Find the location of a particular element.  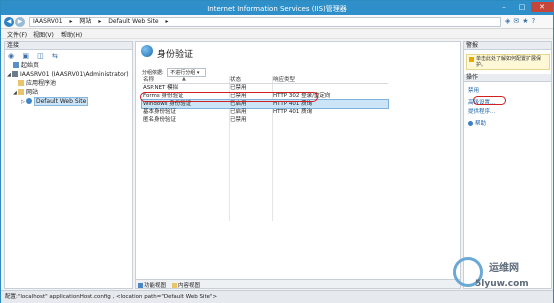

authentication-icon is located at coordinates (147, 51).